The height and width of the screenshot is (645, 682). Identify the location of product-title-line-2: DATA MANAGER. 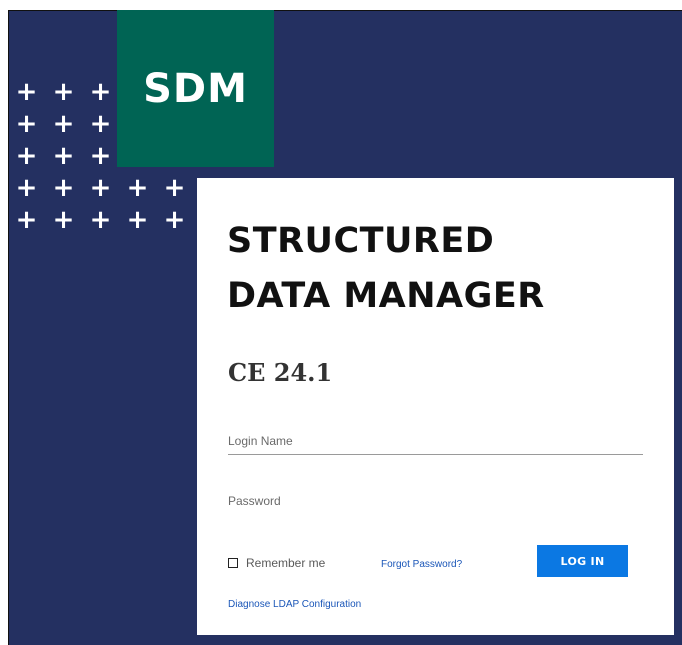
(386, 296).